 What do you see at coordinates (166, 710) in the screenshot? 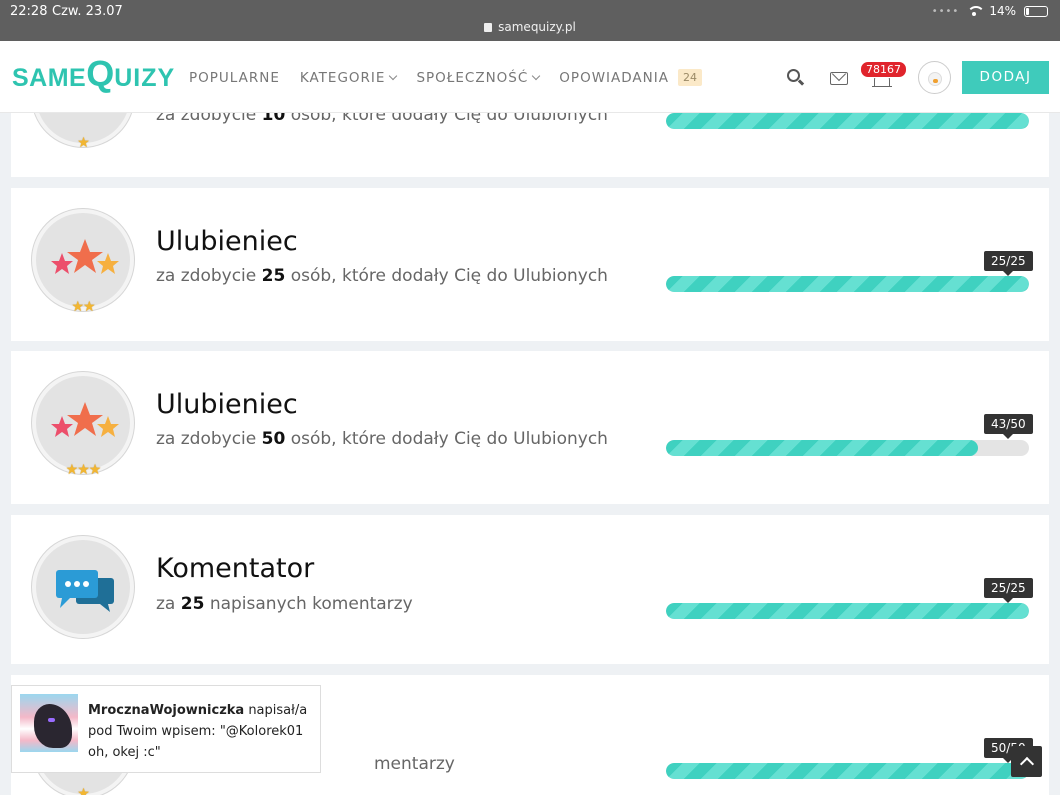
I see `toast-username: MrocznaWojowniczka` at bounding box center [166, 710].